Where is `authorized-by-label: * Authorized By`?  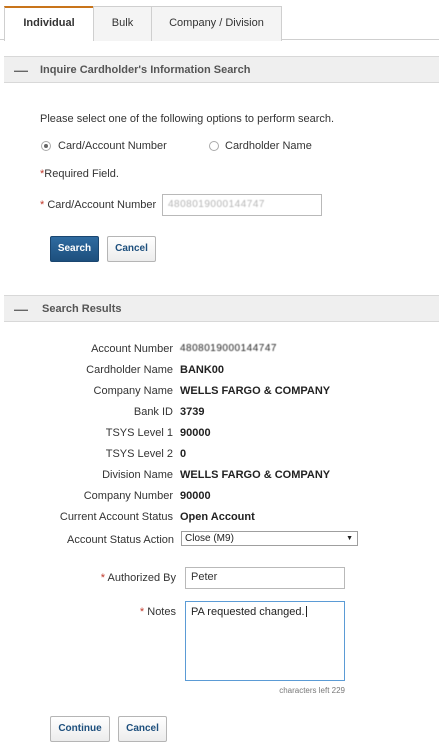
authorized-by-label: * Authorized By is located at coordinates (138, 578).